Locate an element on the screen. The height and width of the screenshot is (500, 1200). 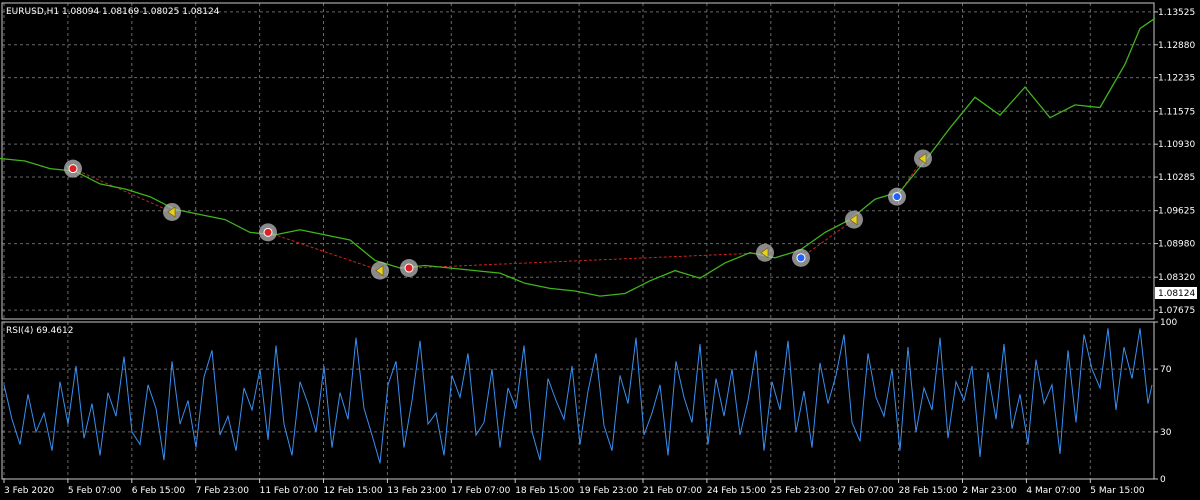
price-ytick-label: 1.08980 is located at coordinates (1176, 245).